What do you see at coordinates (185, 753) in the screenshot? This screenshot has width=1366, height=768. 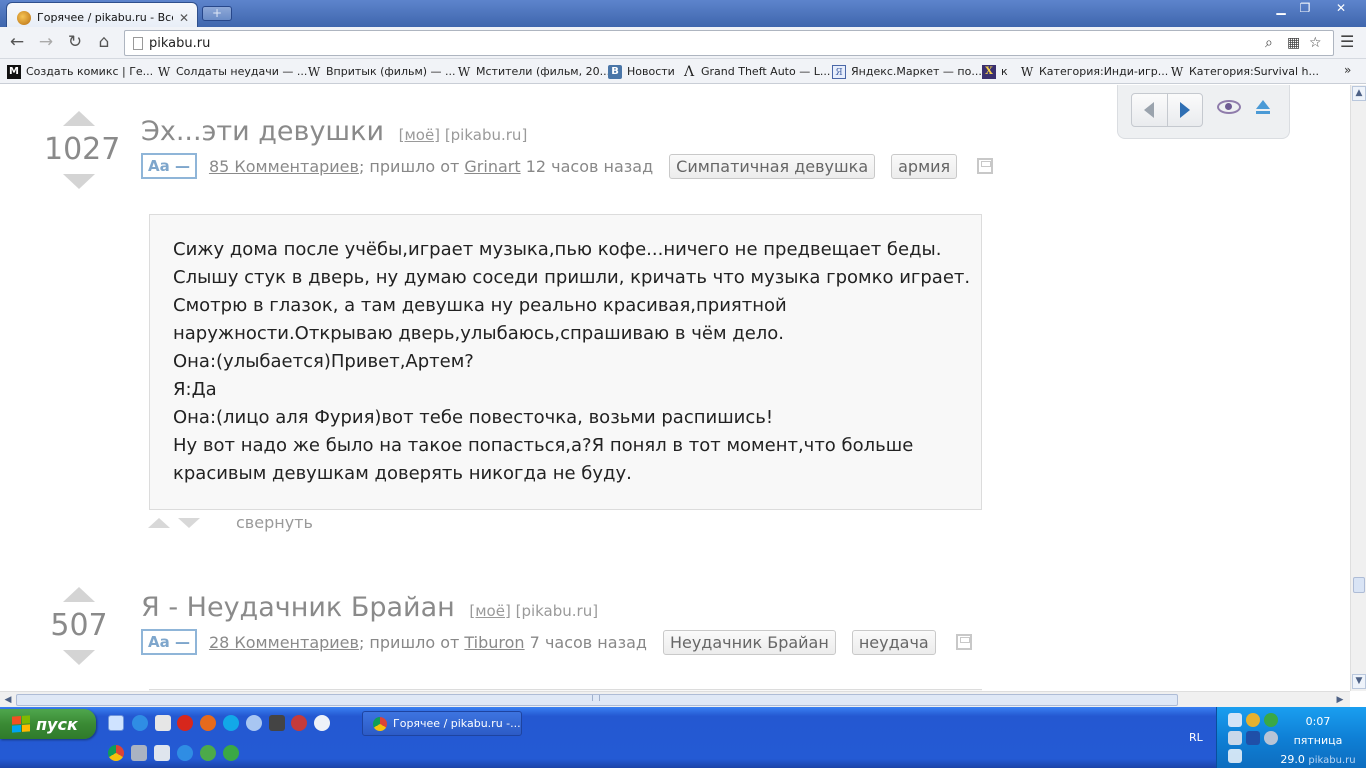 I see `ie-icon` at bounding box center [185, 753].